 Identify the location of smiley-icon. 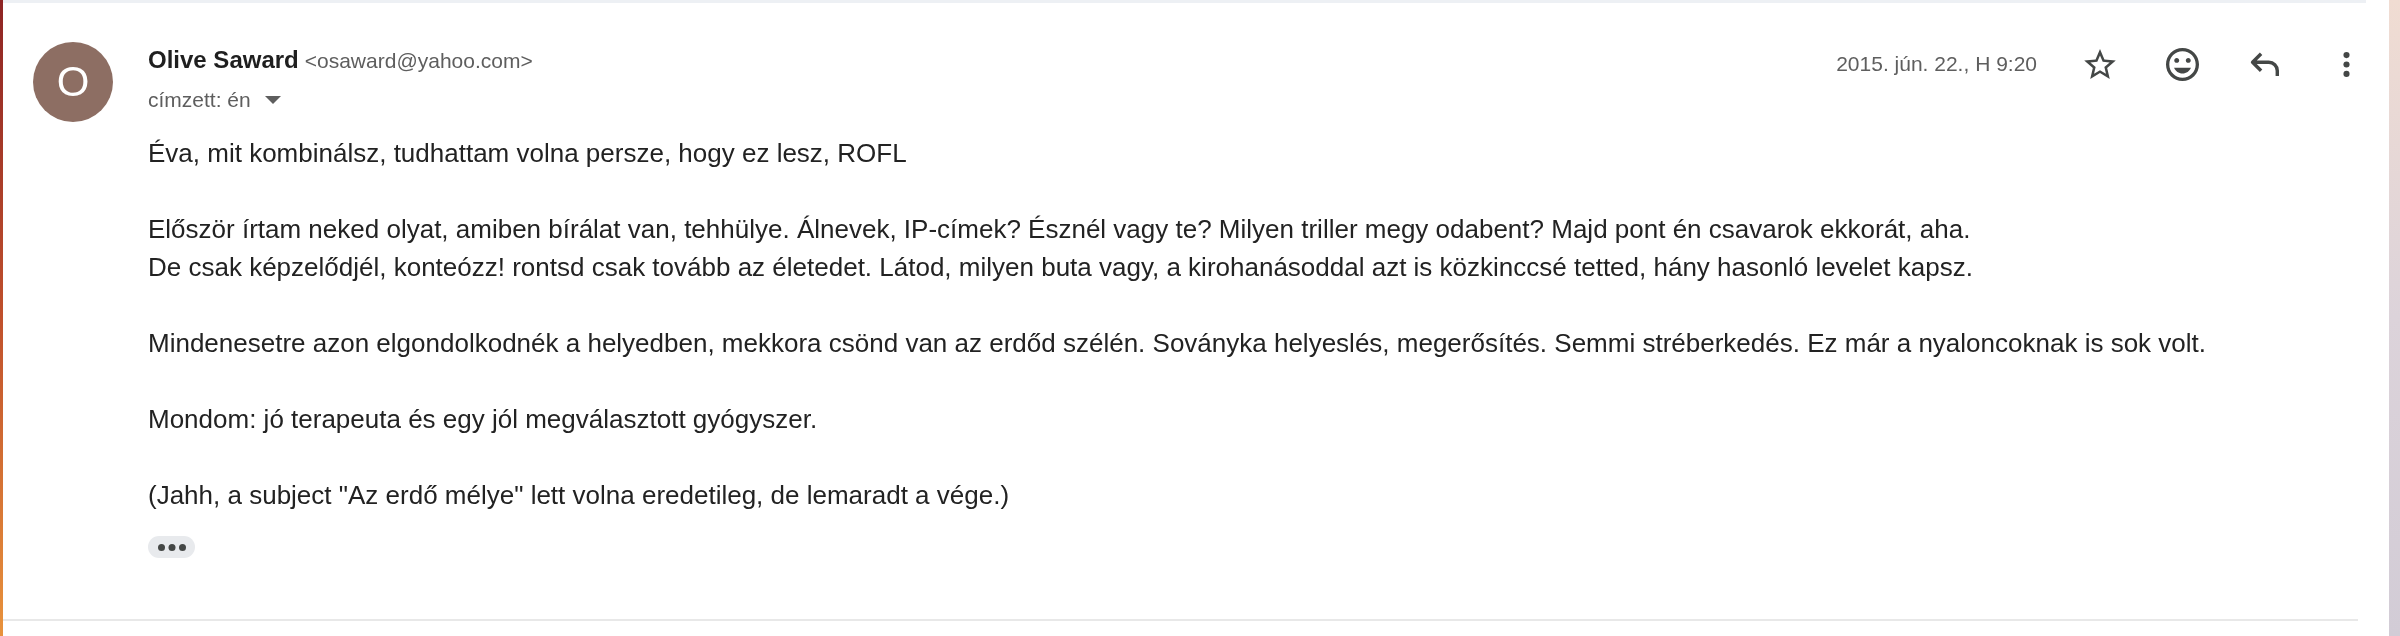
(2182, 64).